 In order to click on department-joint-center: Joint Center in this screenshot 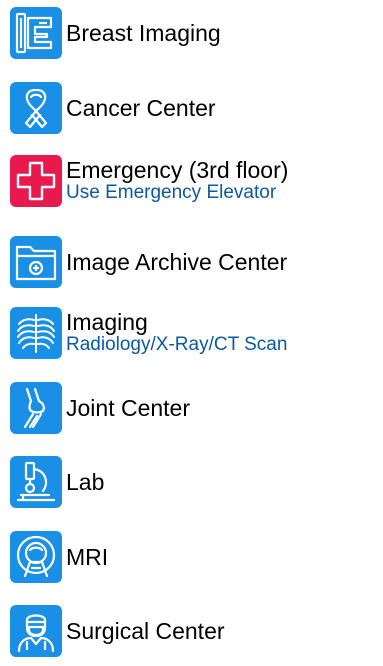, I will do `click(100, 408)`.